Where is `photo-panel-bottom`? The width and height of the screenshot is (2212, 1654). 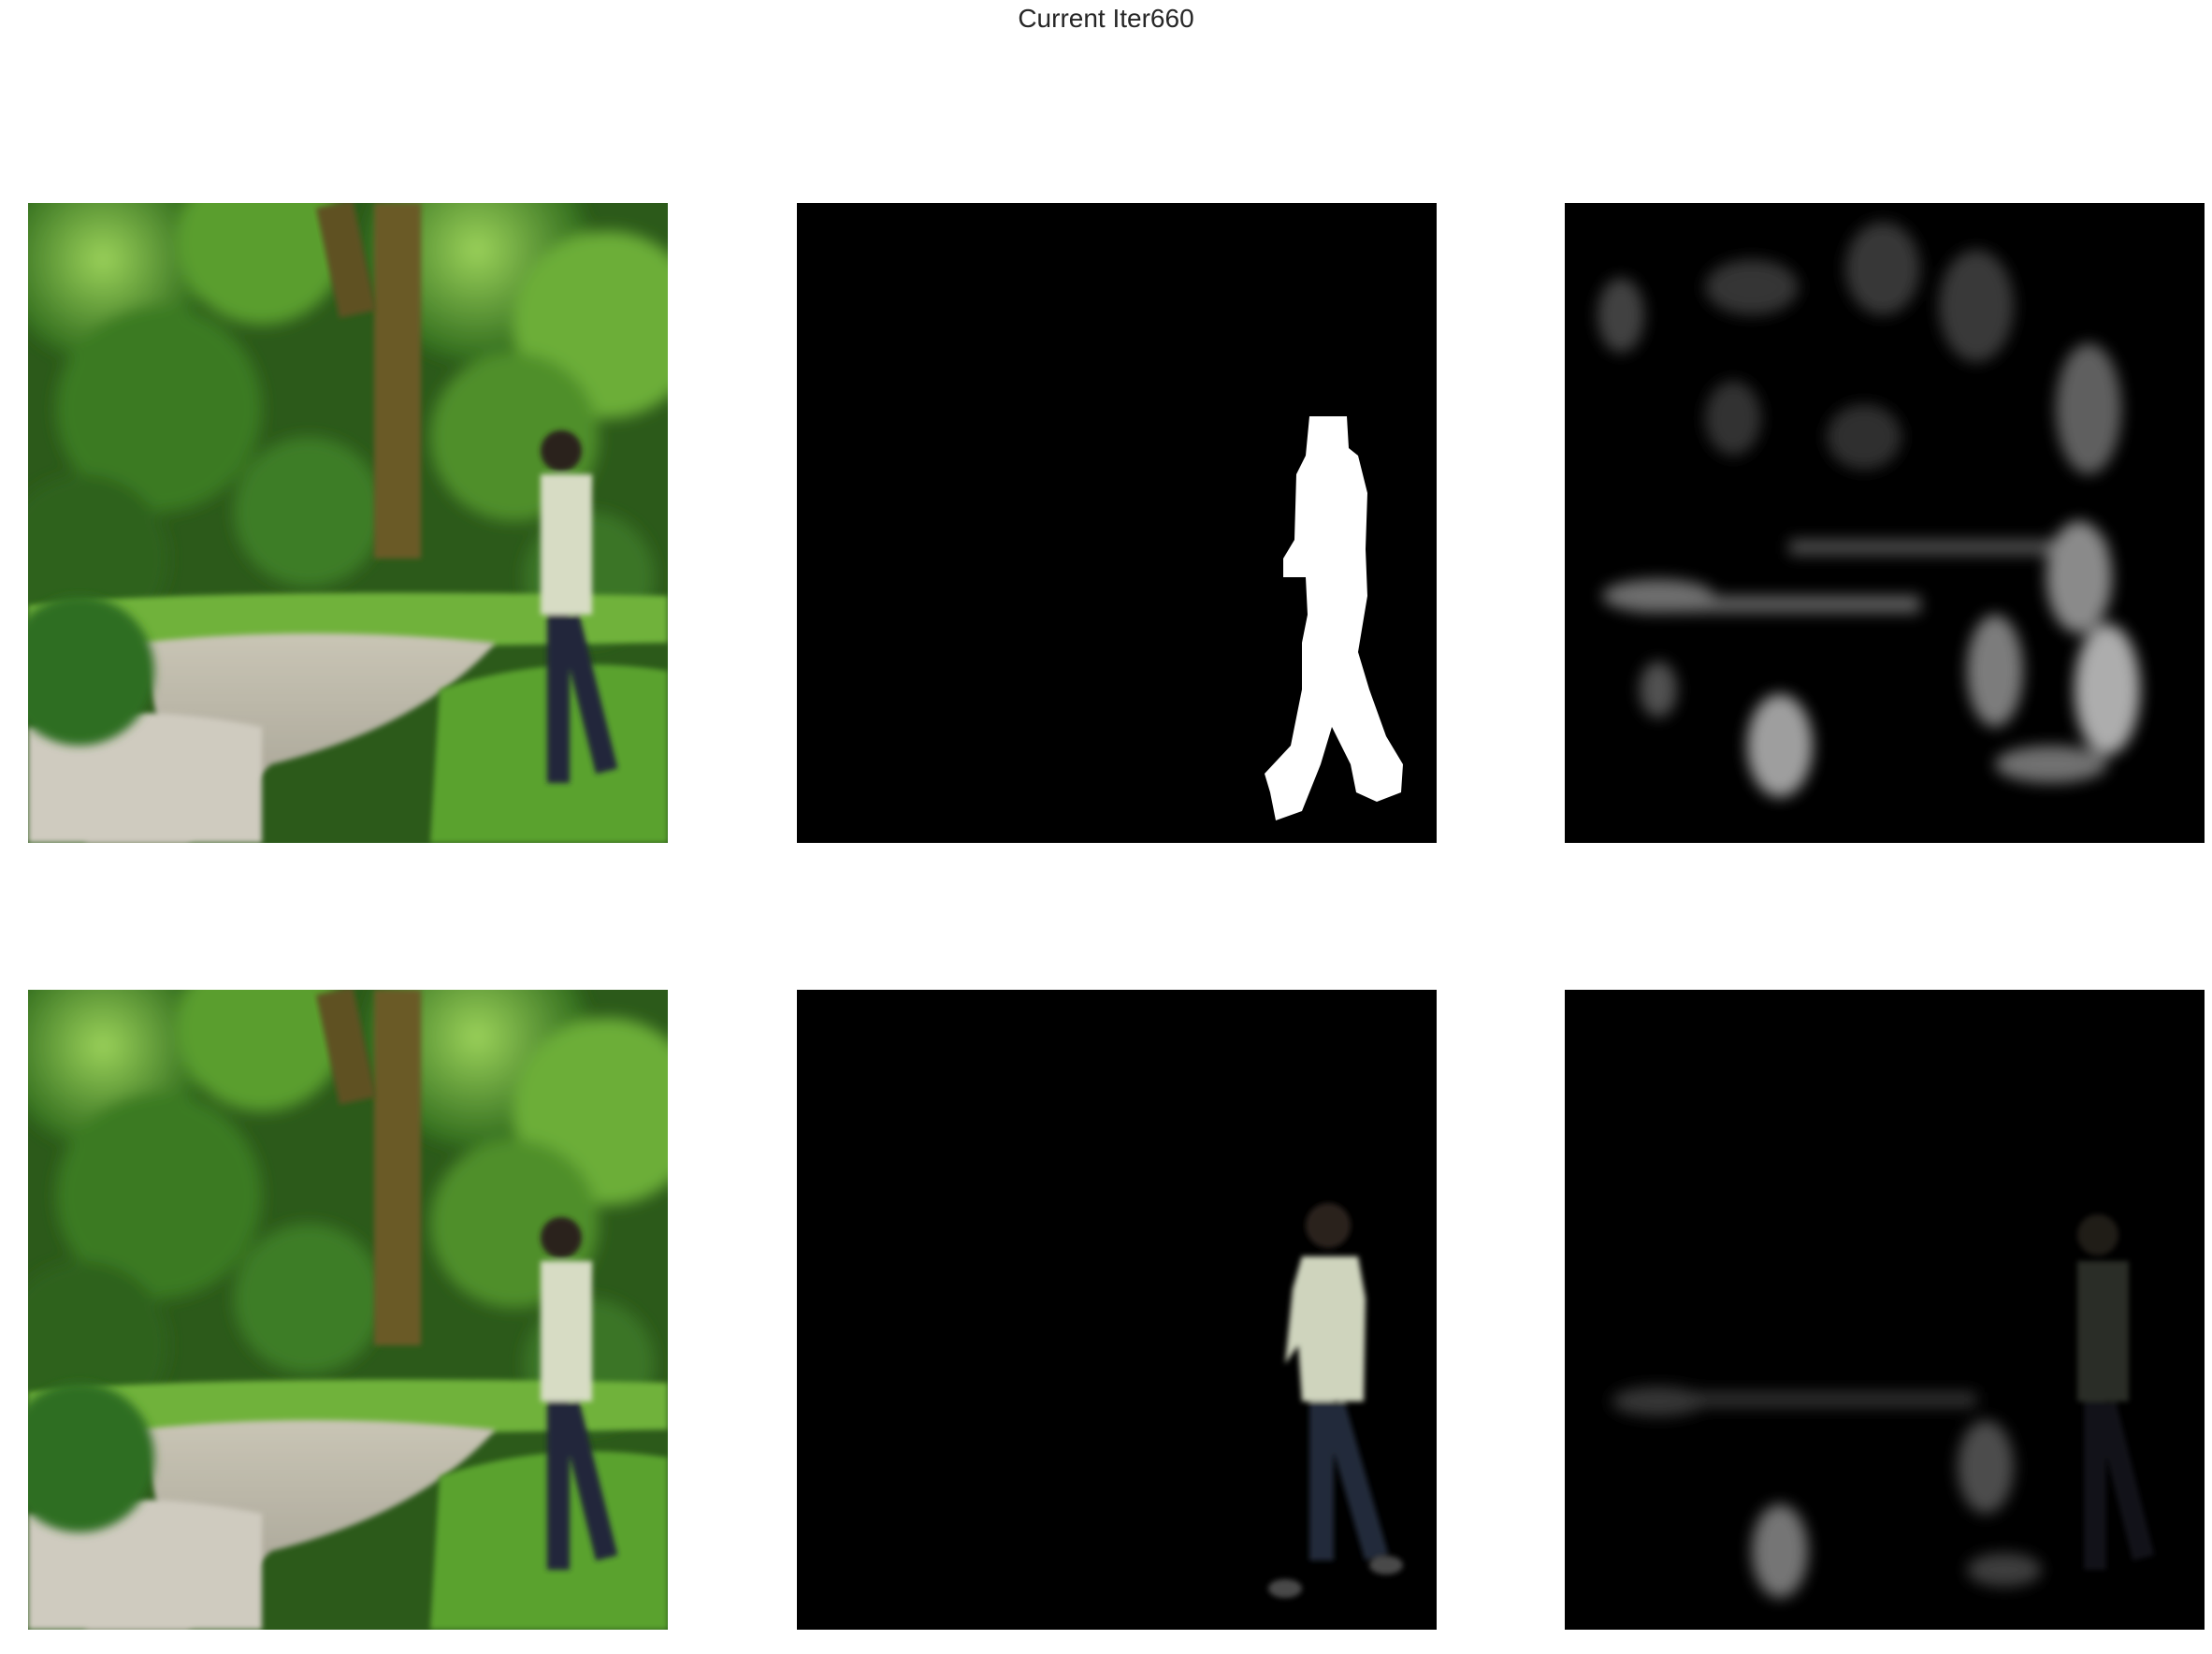 photo-panel-bottom is located at coordinates (348, 1310).